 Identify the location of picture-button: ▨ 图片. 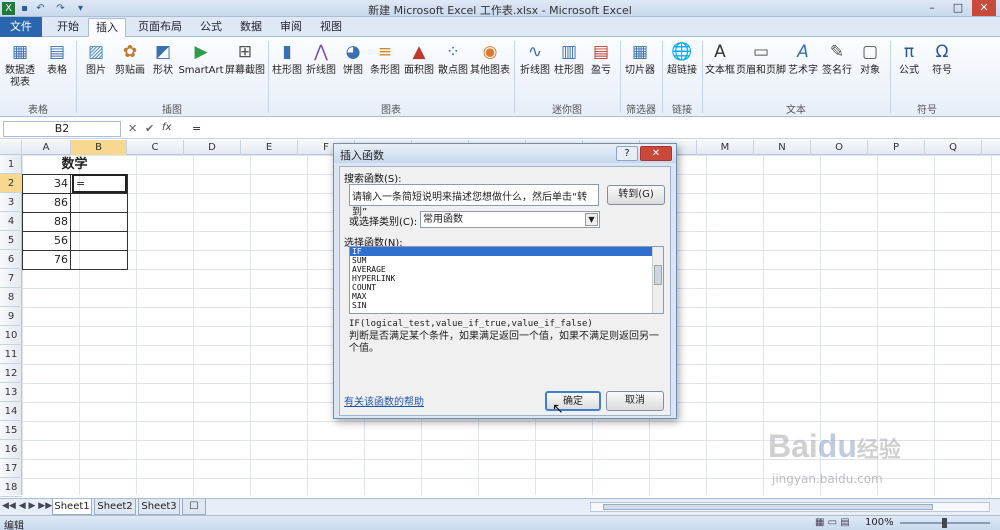
(96, 58).